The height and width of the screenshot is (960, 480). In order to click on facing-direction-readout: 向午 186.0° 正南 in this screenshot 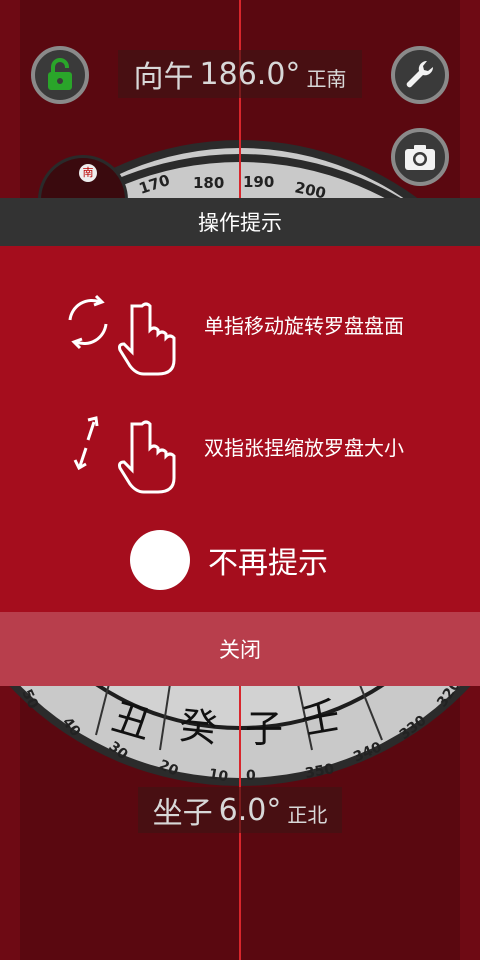, I will do `click(240, 74)`.